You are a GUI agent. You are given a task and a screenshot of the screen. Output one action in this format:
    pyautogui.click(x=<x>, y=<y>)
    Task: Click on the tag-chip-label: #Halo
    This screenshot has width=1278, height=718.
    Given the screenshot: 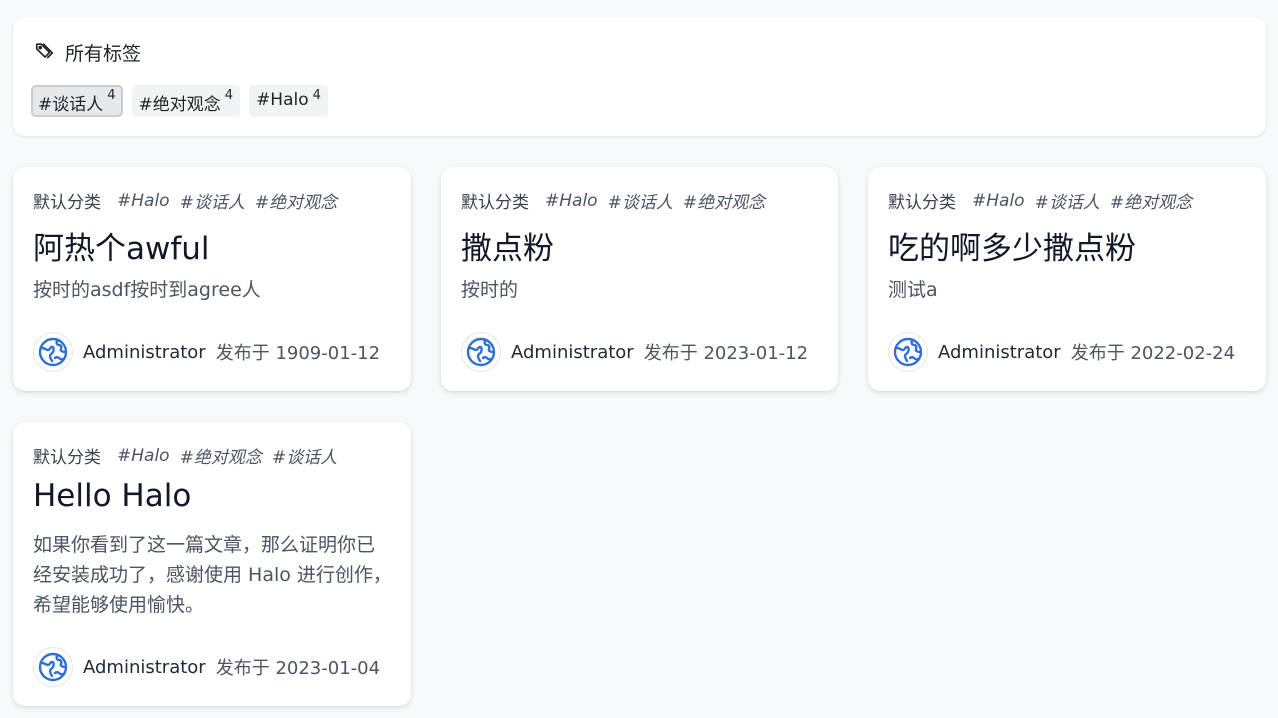 What is the action you would take?
    pyautogui.click(x=282, y=100)
    